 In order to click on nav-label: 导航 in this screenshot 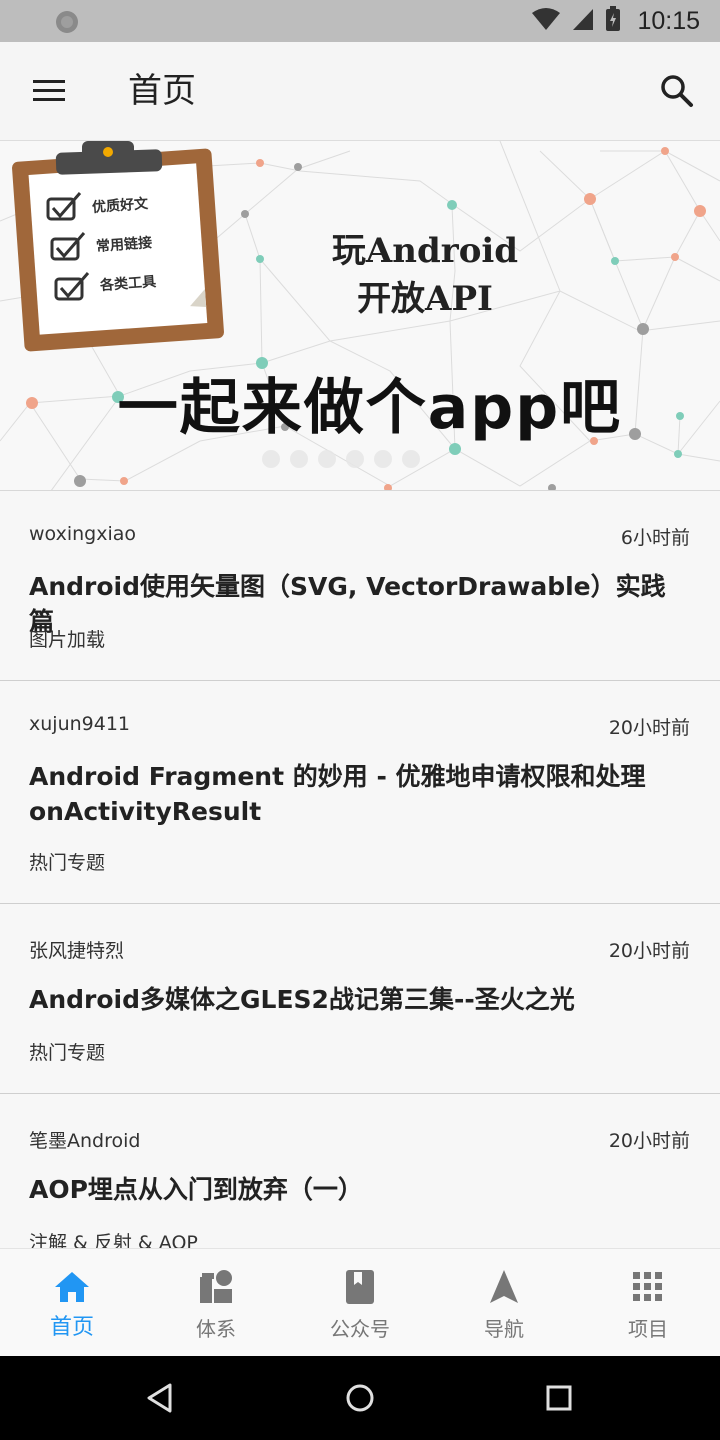, I will do `click(504, 1329)`.